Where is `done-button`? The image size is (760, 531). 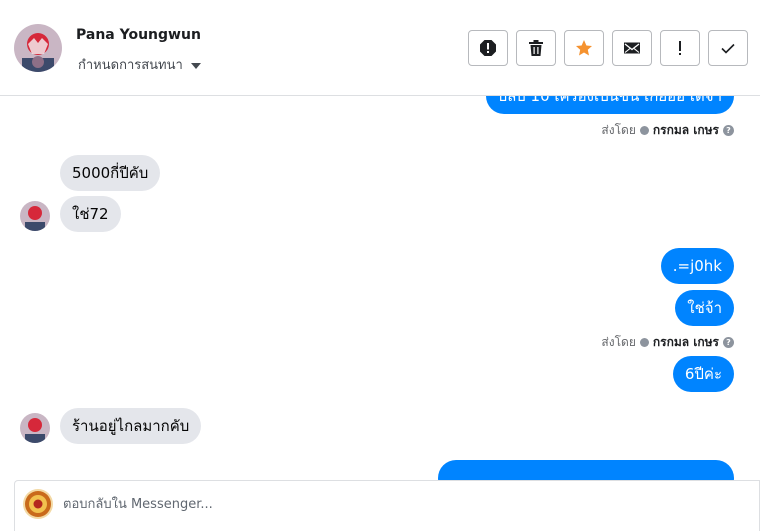 done-button is located at coordinates (728, 48).